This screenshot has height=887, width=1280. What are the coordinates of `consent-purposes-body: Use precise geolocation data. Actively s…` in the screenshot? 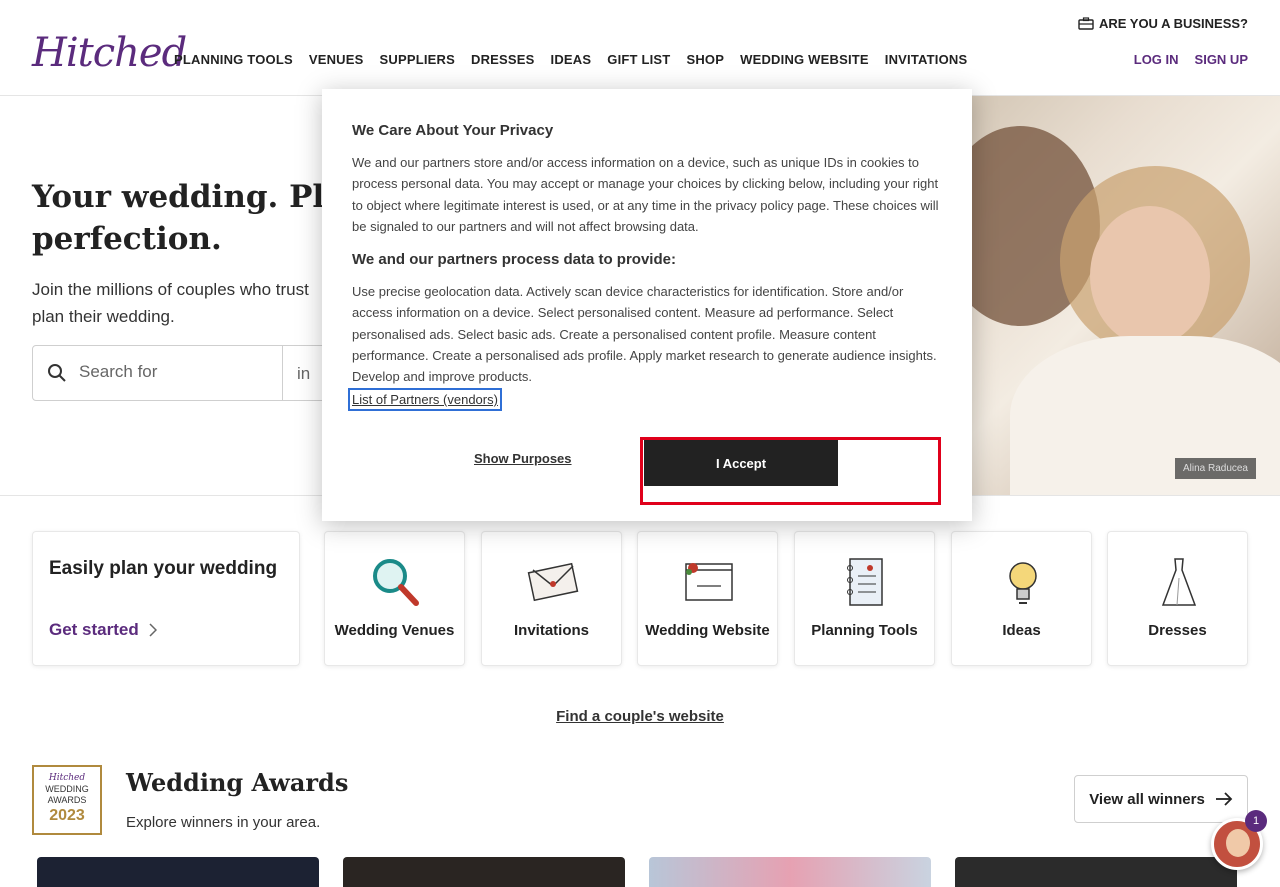 It's located at (644, 334).